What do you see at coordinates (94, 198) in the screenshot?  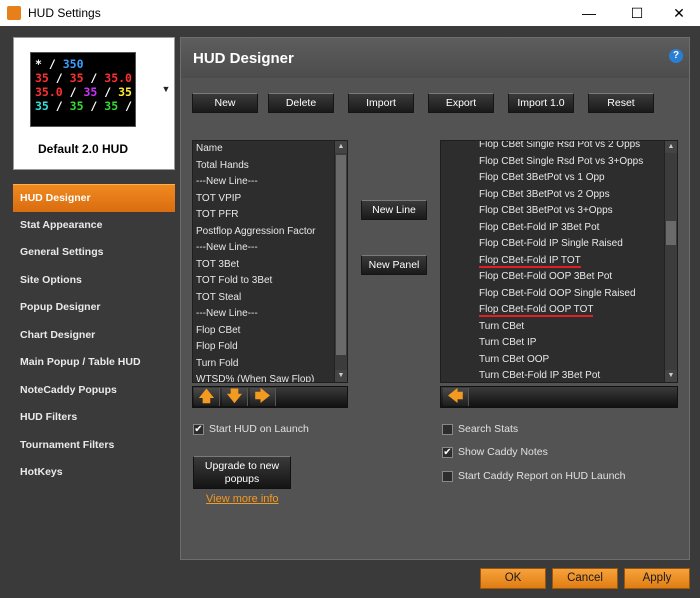 I see `sidebar-item-hud-designer: HUD Designer` at bounding box center [94, 198].